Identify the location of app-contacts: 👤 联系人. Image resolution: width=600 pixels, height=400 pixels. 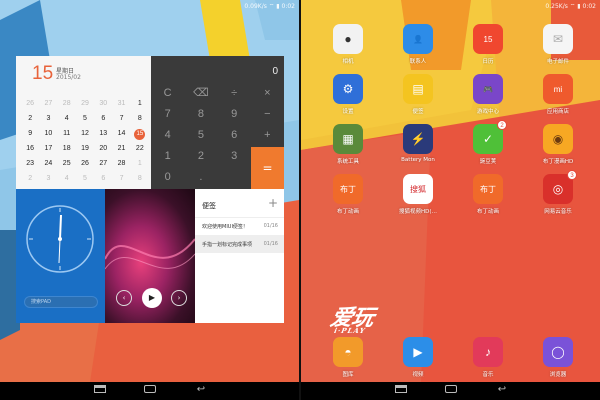
(418, 48).